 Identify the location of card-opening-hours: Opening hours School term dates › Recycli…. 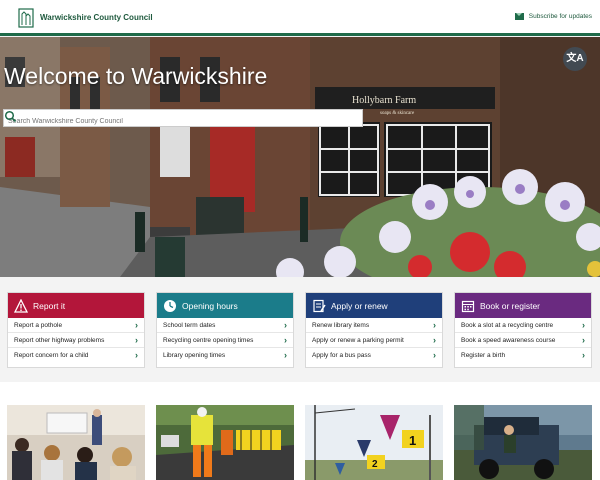
(225, 330).